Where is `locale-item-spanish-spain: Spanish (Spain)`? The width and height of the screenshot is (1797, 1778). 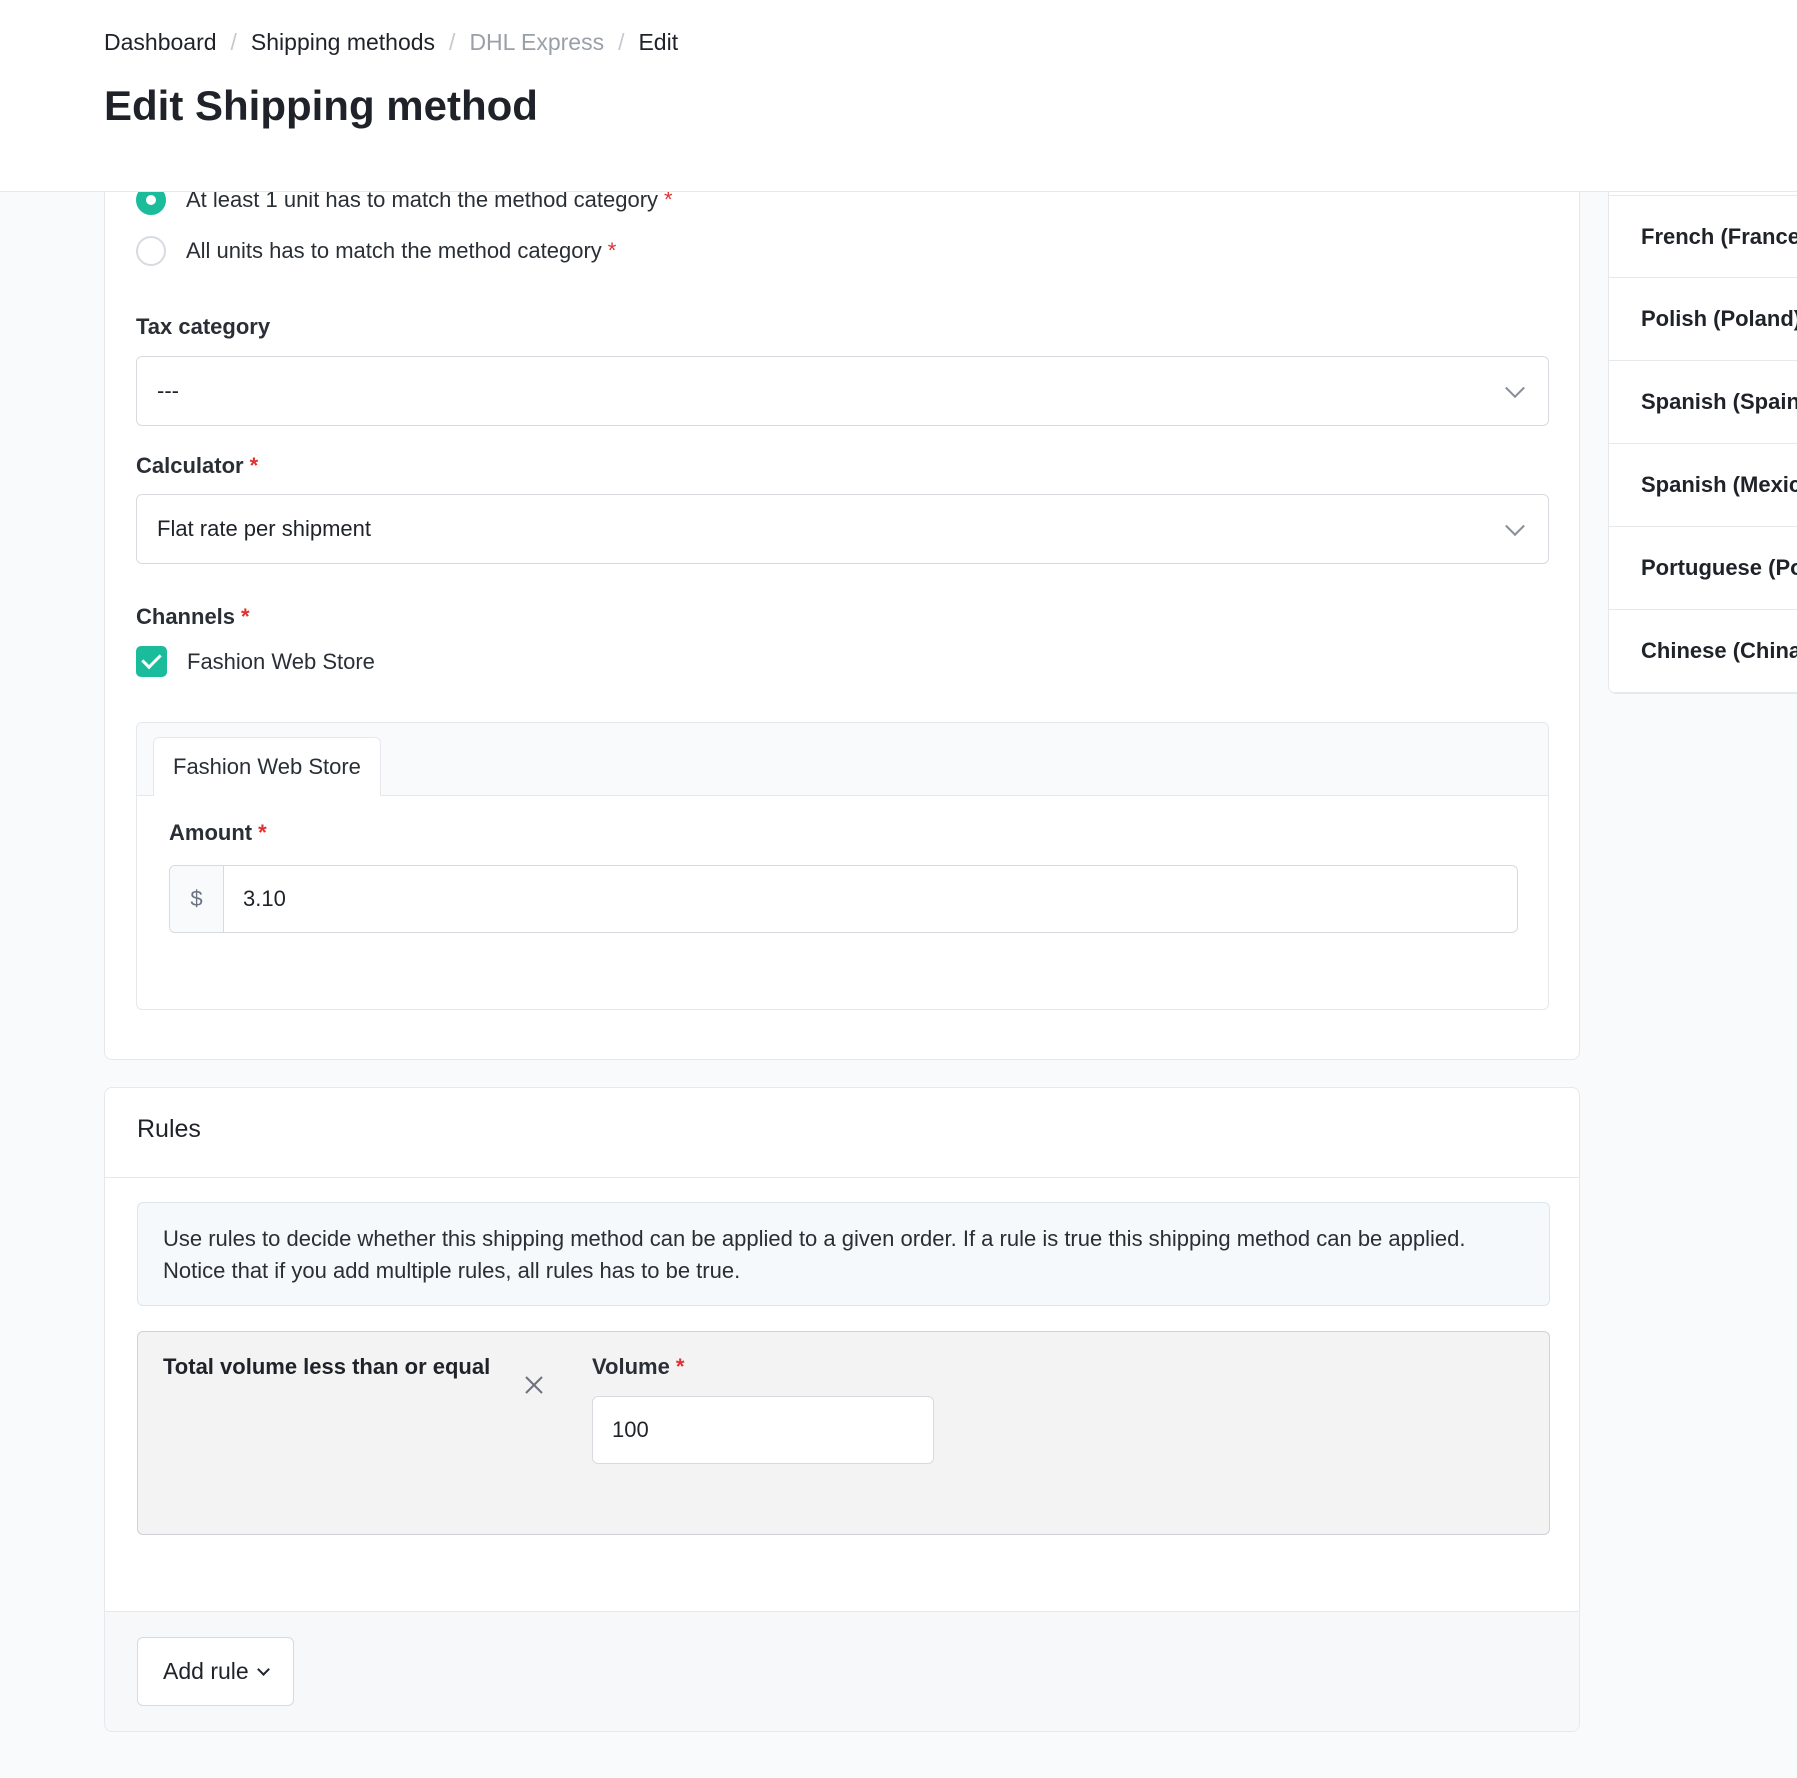 locale-item-spanish-spain: Spanish (Spain) is located at coordinates (1703, 402).